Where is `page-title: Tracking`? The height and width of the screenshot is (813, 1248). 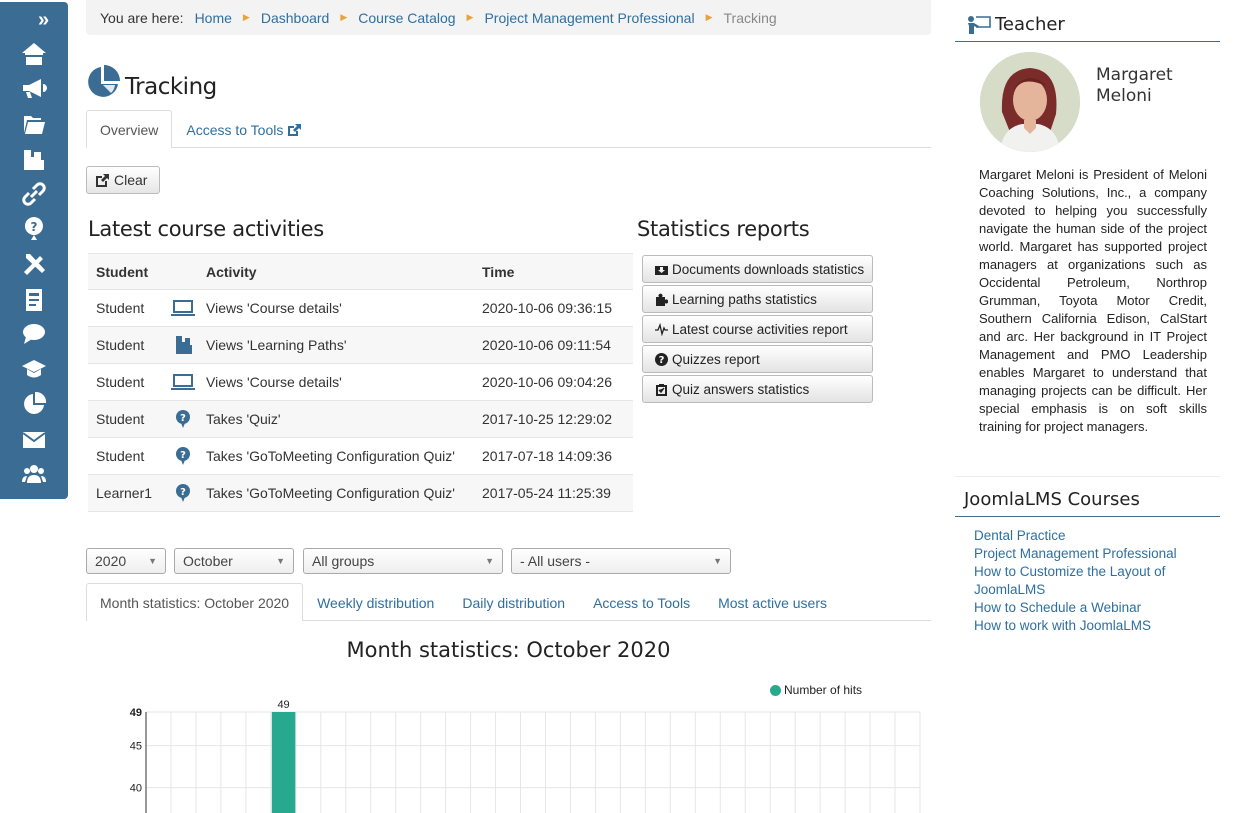
page-title: Tracking is located at coordinates (151, 82).